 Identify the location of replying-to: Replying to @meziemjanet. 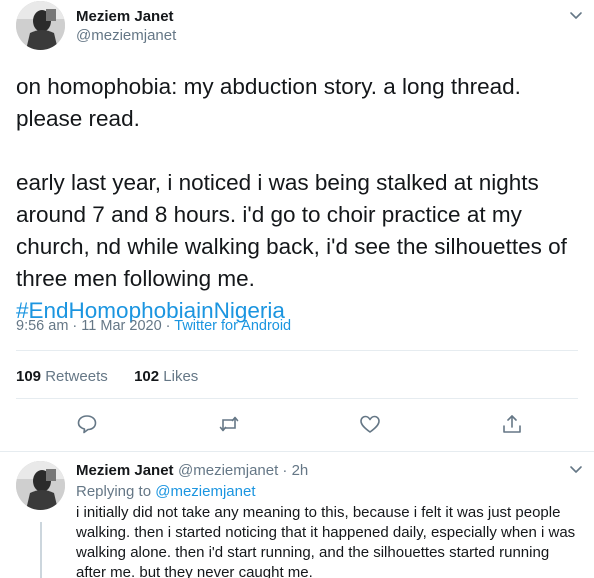
(165, 491).